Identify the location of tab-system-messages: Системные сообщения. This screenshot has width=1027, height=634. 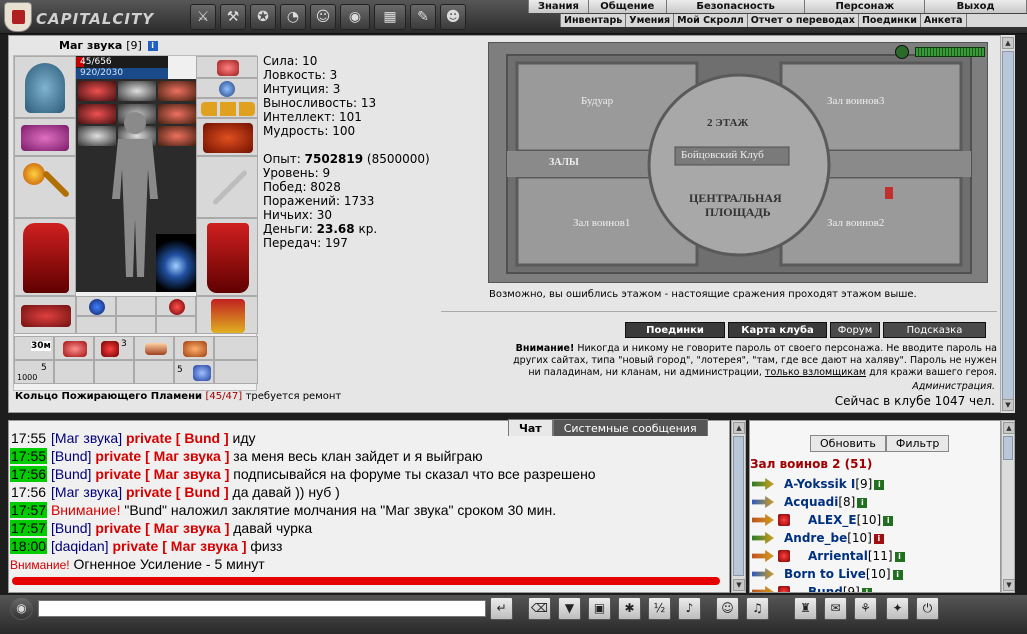
(630, 427).